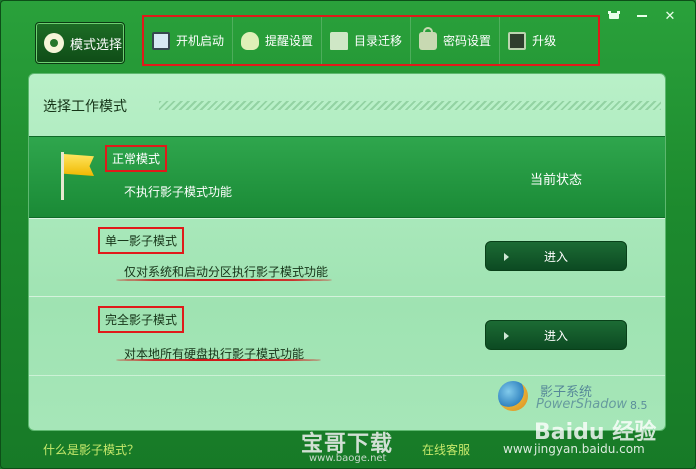 Image resolution: width=696 pixels, height=469 pixels. What do you see at coordinates (178, 192) in the screenshot?
I see `mode-desc: 不执行影子模式功能` at bounding box center [178, 192].